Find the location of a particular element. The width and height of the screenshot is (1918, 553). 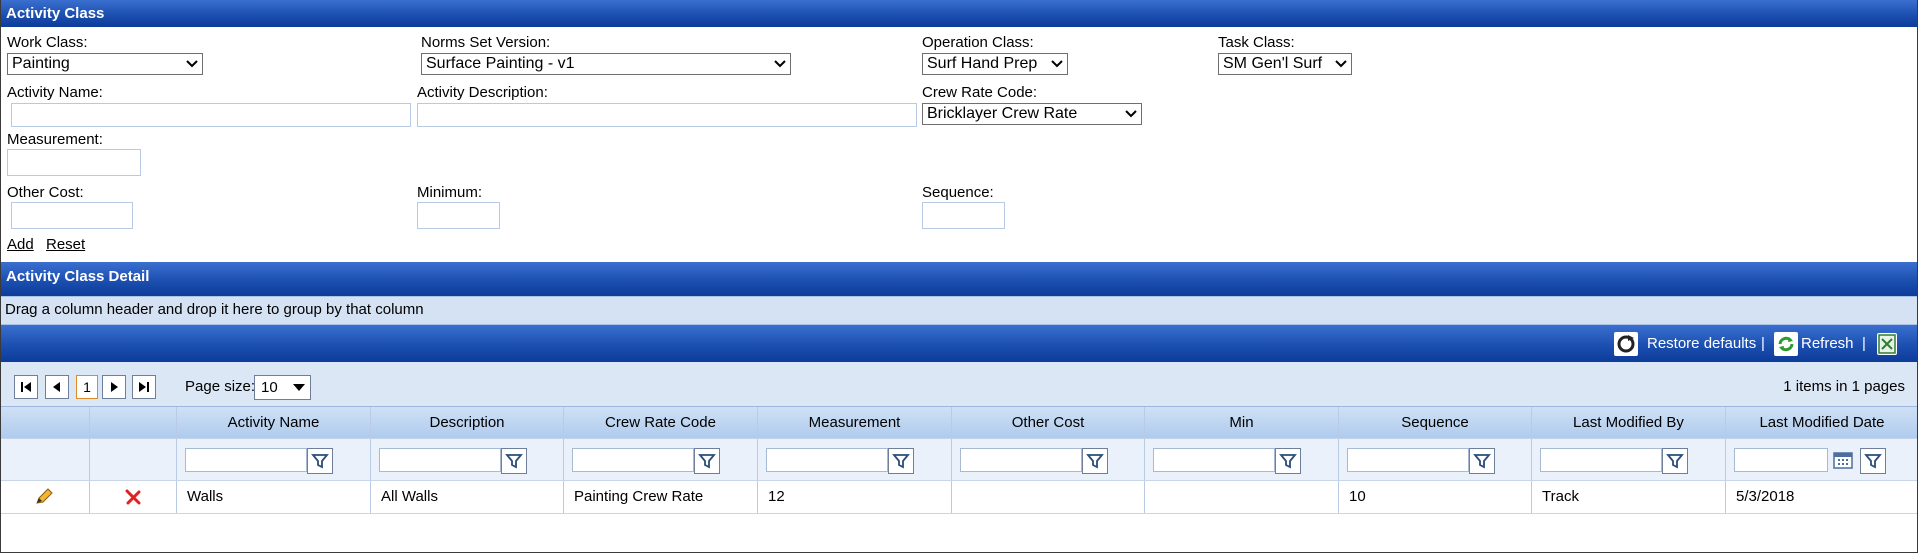

calendar-icon is located at coordinates (1843, 460).